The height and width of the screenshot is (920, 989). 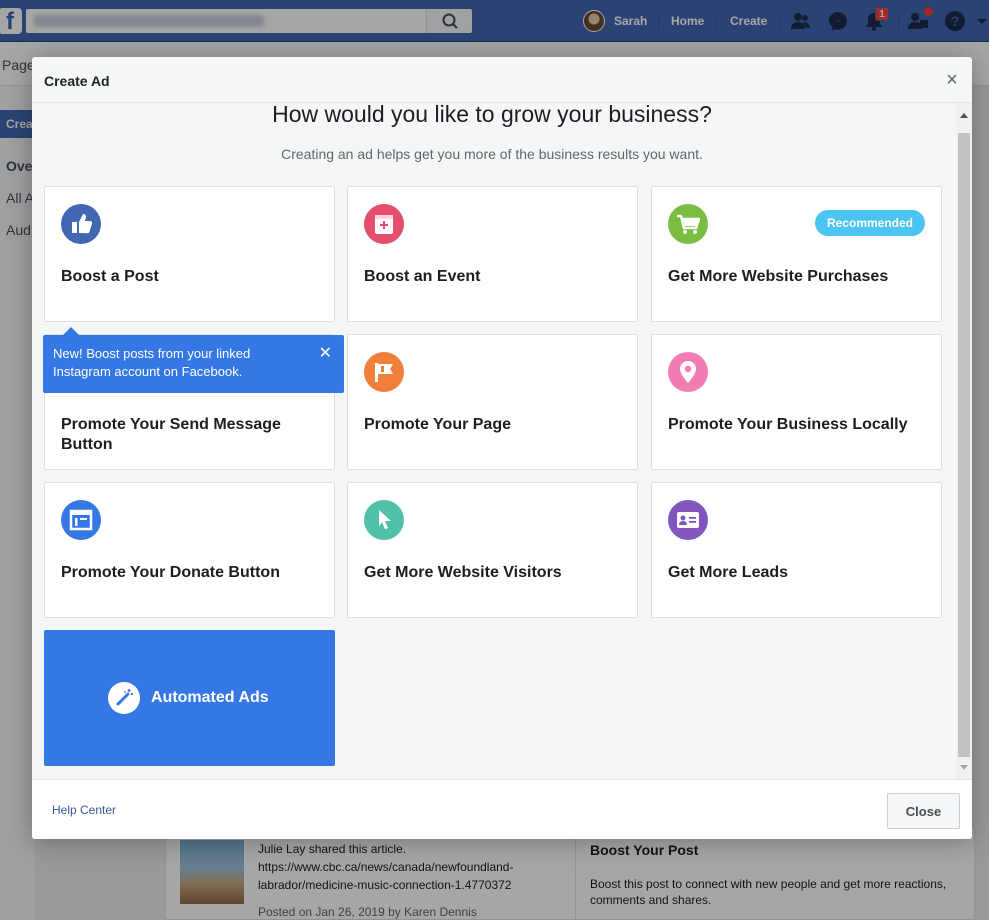 I want to click on close-icon: ×, so click(x=952, y=80).